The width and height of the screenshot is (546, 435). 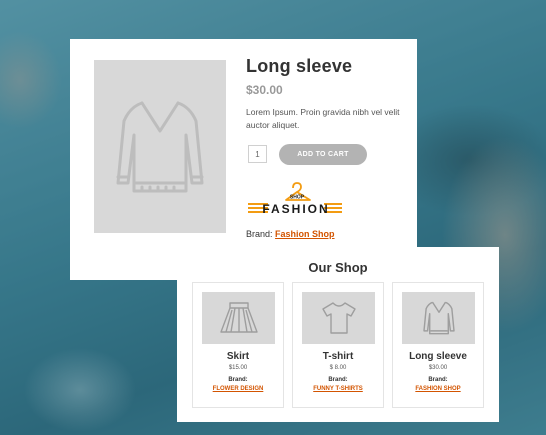 I want to click on product-image, so click(x=160, y=146).